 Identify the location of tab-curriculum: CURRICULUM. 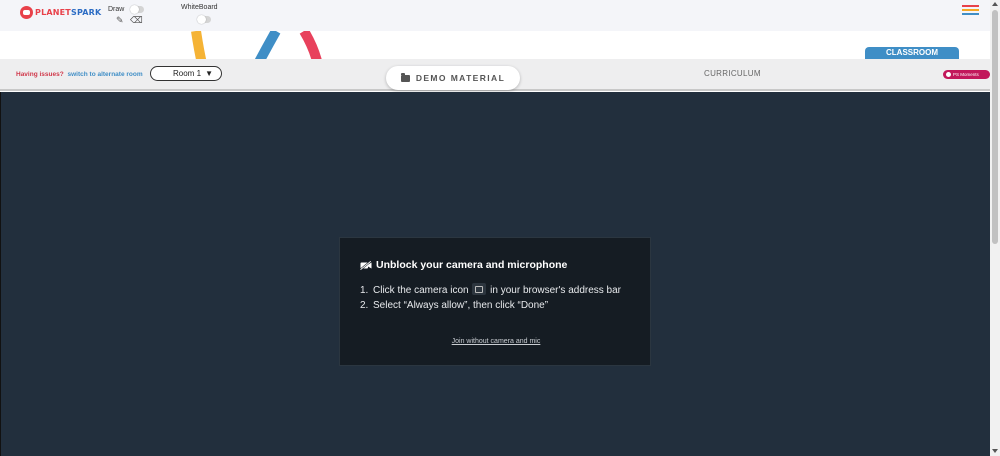
(732, 73).